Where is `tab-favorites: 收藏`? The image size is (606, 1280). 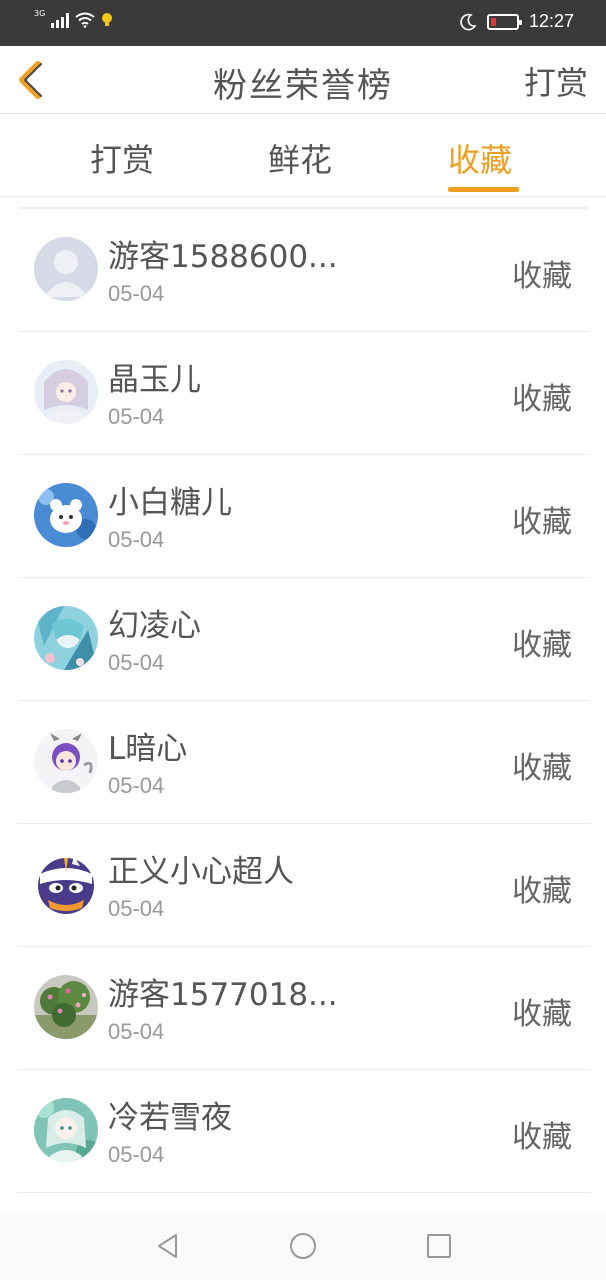
tab-favorites: 收藏 is located at coordinates (480, 158).